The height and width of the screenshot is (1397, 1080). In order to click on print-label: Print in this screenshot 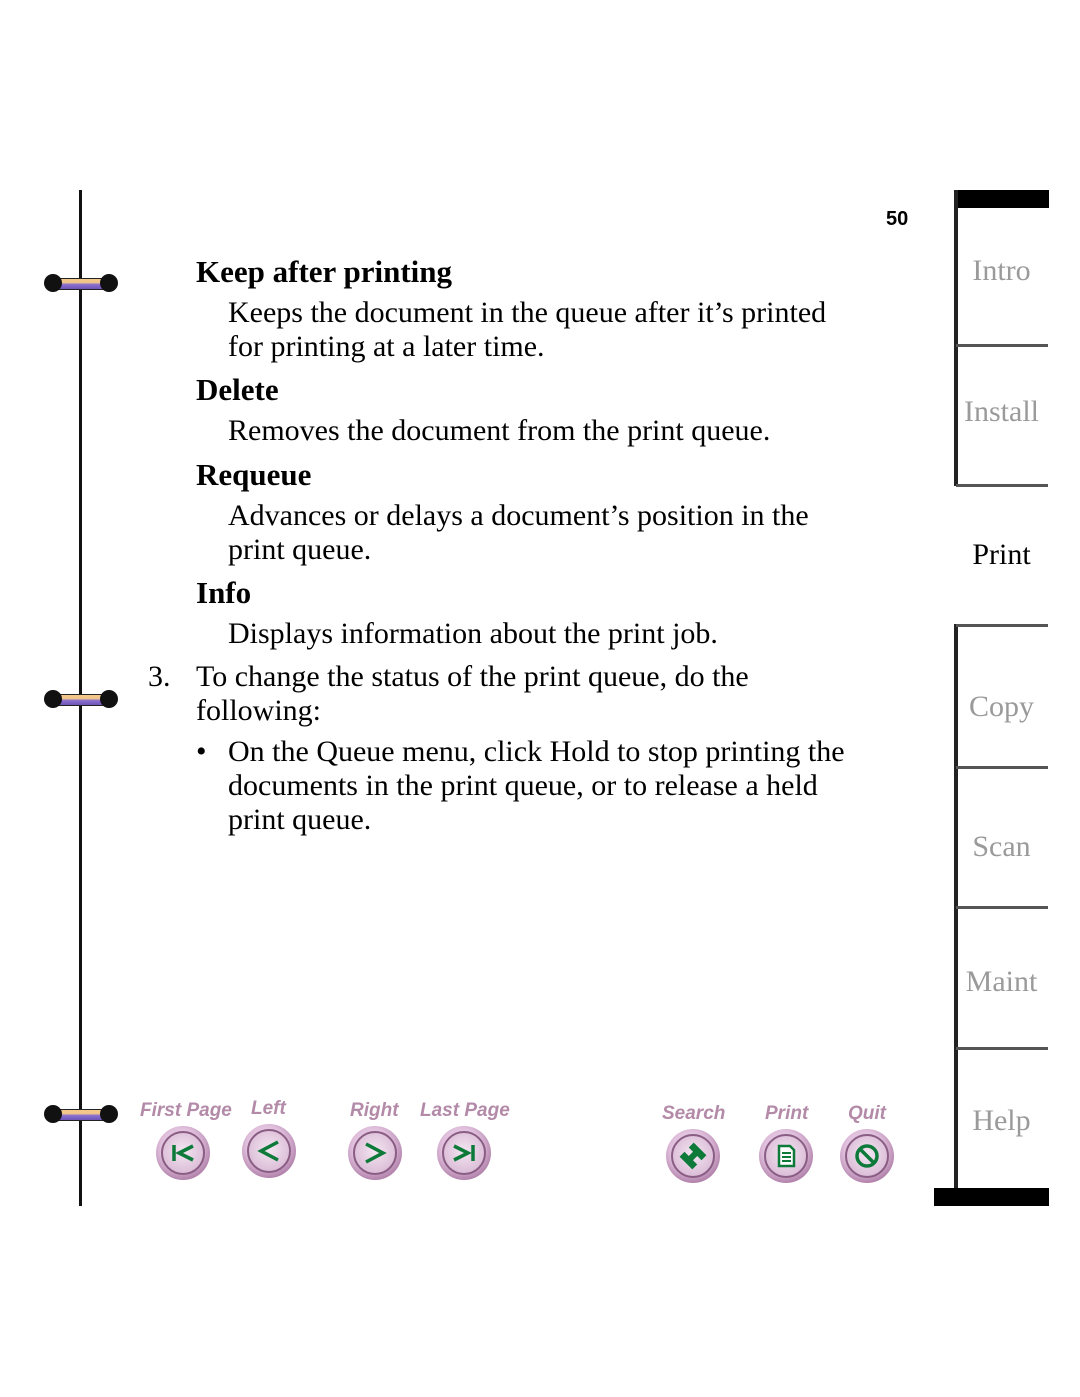, I will do `click(787, 1113)`.